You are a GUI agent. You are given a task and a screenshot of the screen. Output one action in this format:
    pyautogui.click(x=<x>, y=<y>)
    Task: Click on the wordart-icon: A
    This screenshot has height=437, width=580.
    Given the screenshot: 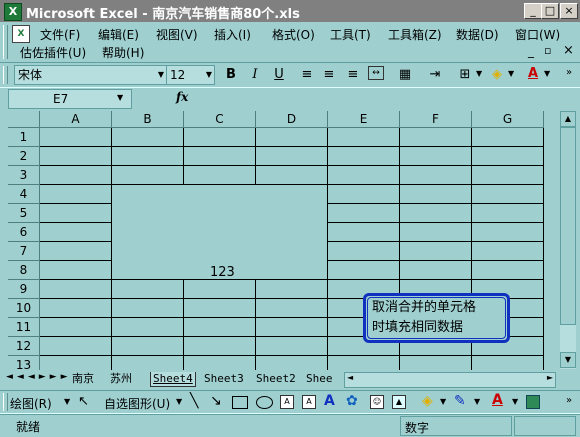 What is the action you would take?
    pyautogui.click(x=329, y=401)
    